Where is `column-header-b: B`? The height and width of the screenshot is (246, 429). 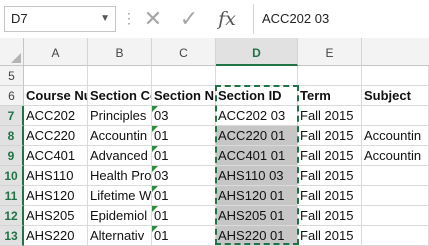 column-header-b: B is located at coordinates (120, 52).